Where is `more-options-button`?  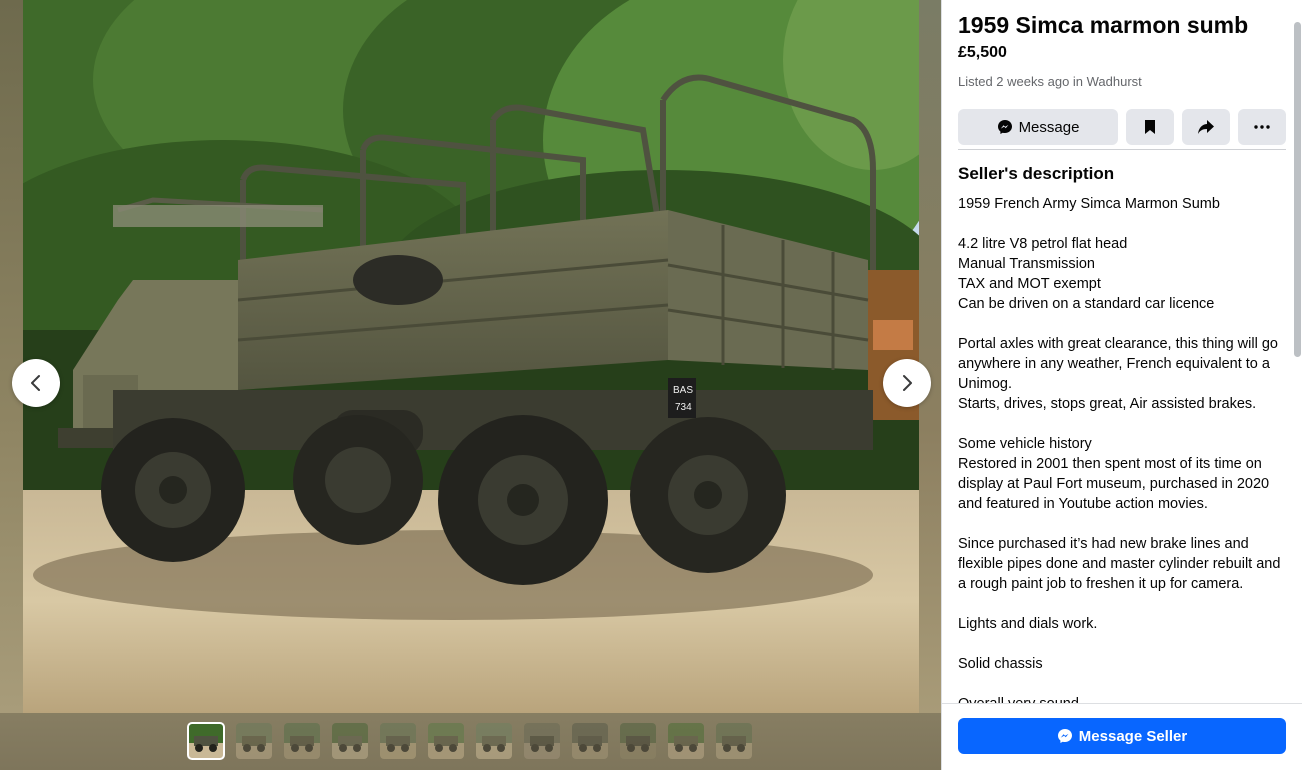 more-options-button is located at coordinates (1262, 127).